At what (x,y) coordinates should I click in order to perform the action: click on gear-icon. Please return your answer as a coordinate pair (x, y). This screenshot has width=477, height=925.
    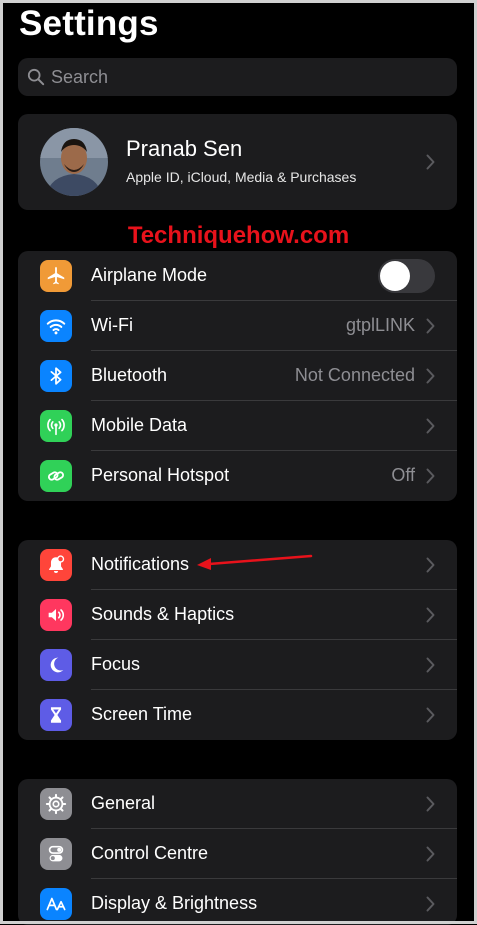
    Looking at the image, I should click on (56, 804).